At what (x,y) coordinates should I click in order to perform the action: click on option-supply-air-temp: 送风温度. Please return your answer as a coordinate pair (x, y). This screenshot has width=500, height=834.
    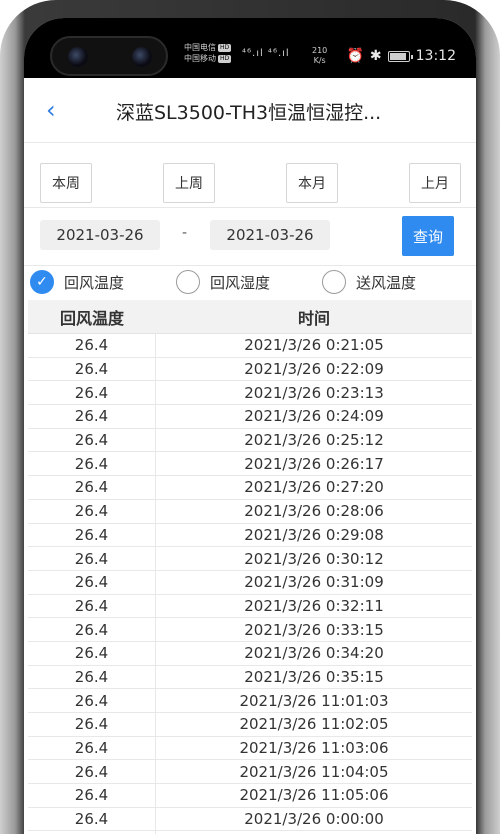
    Looking at the image, I should click on (369, 282).